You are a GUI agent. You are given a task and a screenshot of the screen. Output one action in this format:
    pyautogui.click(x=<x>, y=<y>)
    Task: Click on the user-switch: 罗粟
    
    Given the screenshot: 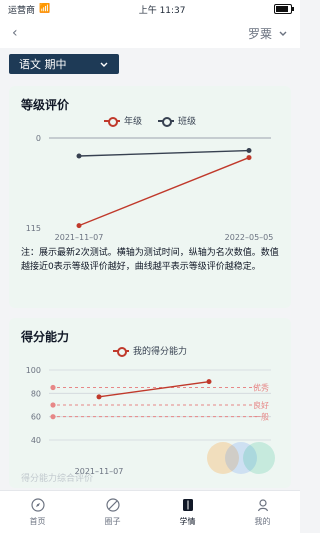 What is the action you would take?
    pyautogui.click(x=268, y=33)
    